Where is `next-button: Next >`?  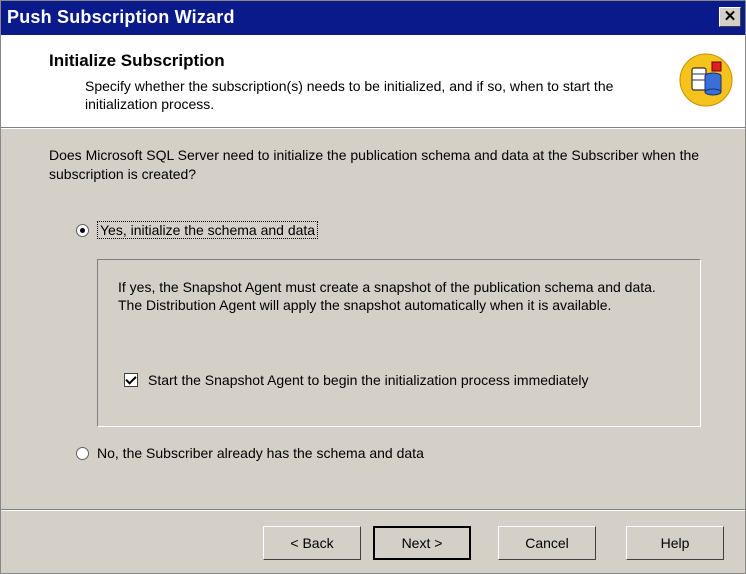 next-button: Next > is located at coordinates (422, 543).